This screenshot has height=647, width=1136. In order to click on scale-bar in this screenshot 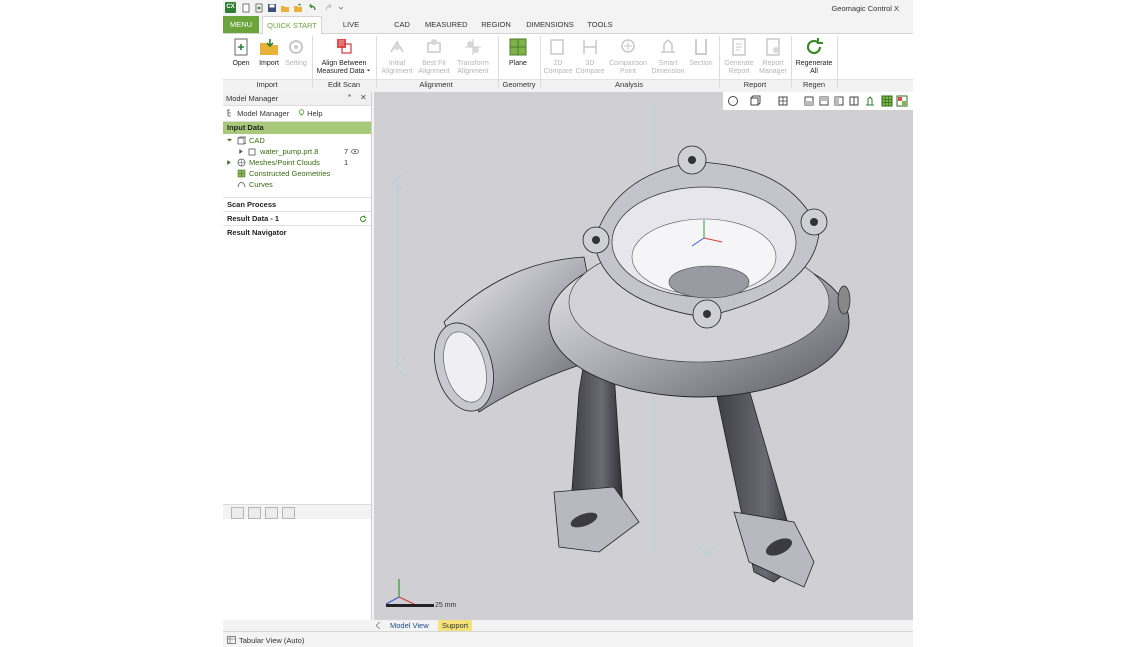, I will do `click(410, 605)`.